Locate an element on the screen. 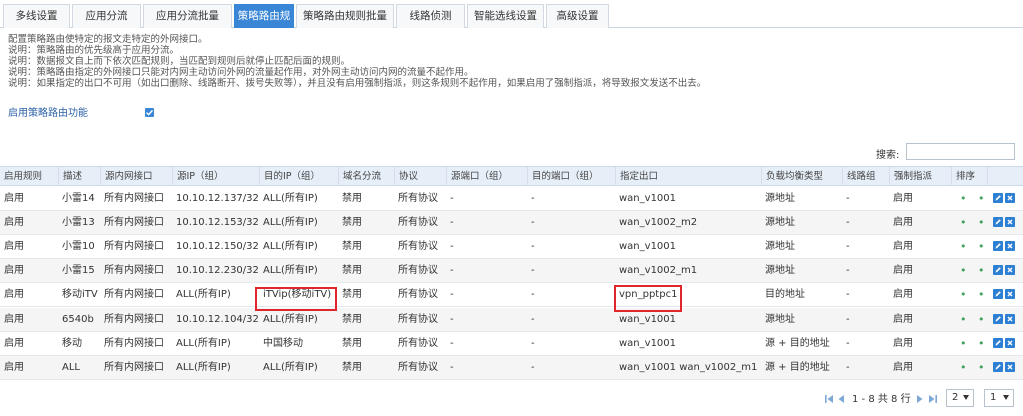  col-line-group: 线路组 is located at coordinates (865, 176).